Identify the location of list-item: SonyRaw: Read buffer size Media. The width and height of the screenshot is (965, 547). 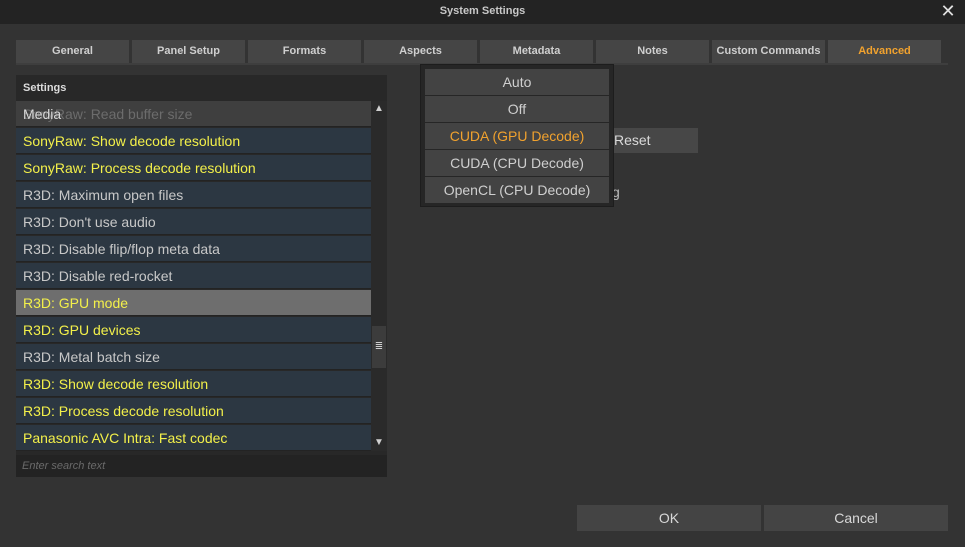
(193, 114).